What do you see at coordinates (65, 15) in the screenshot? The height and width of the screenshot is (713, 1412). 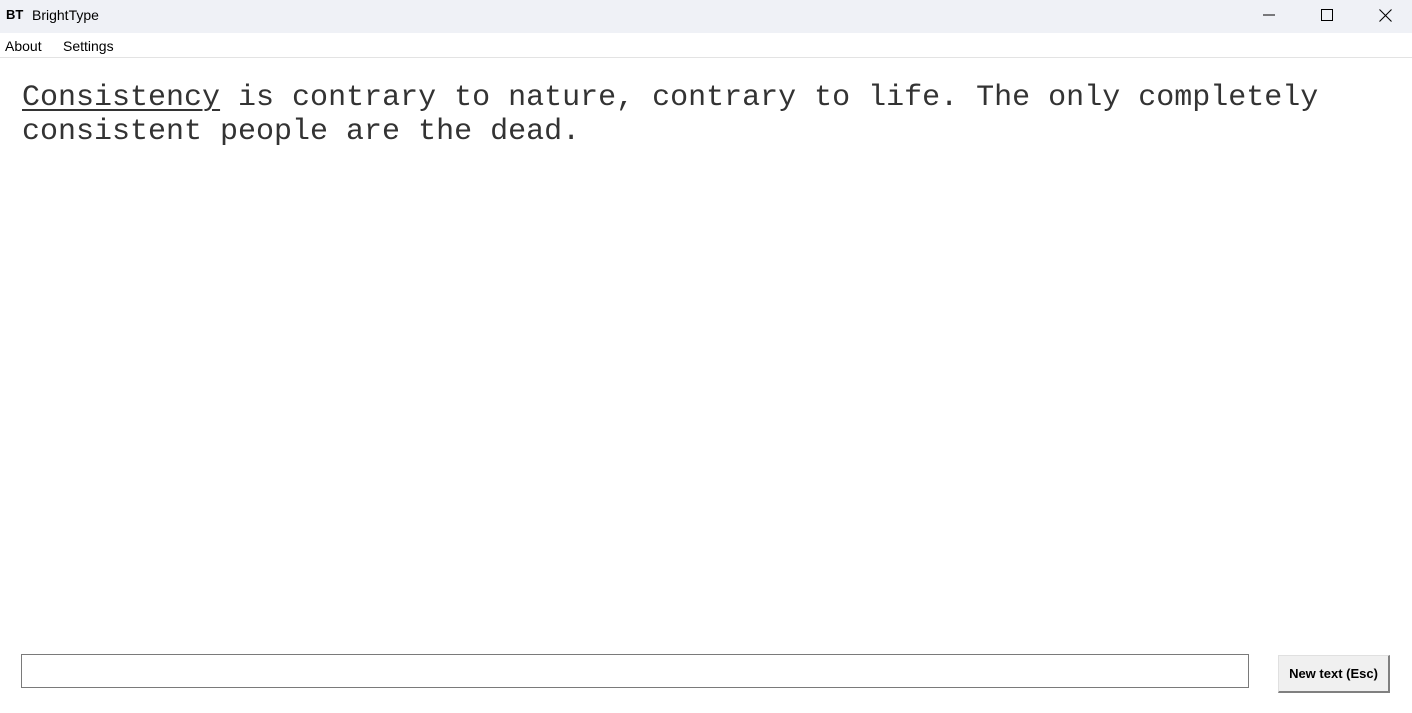 I see `window-title: BrightType` at bounding box center [65, 15].